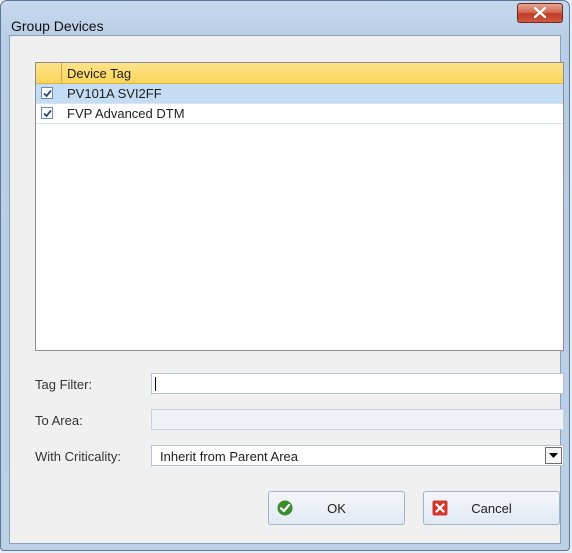  What do you see at coordinates (357, 455) in the screenshot?
I see `criticality-select: Inherit from Parent Area` at bounding box center [357, 455].